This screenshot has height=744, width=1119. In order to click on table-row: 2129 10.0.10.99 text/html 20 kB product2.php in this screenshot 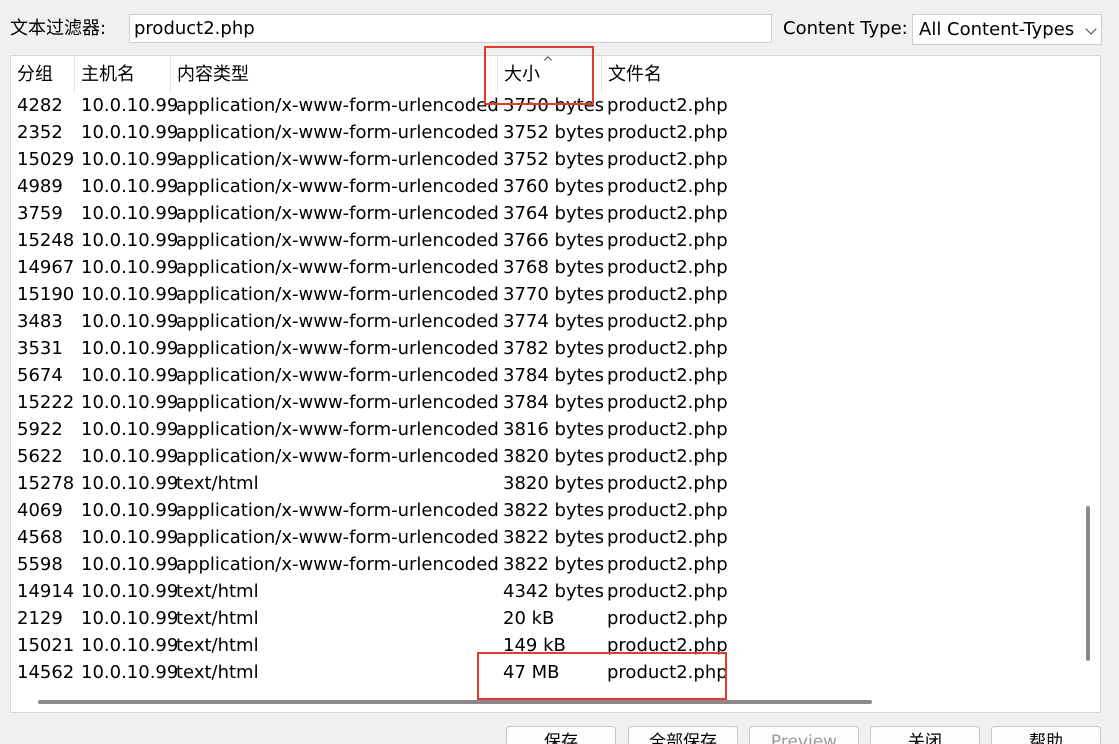, I will do `click(544, 618)`.